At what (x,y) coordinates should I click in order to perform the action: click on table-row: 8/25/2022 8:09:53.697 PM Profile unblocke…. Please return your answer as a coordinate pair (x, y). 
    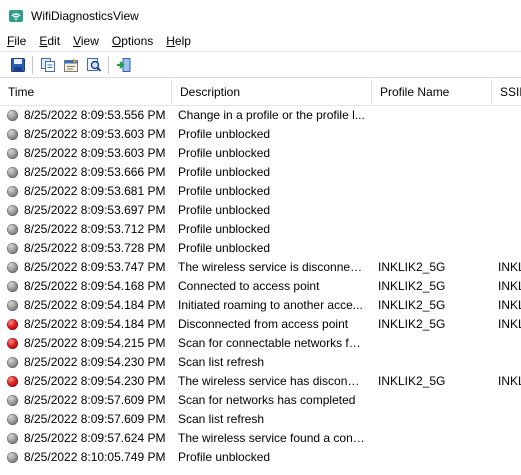
    Looking at the image, I should click on (260, 210).